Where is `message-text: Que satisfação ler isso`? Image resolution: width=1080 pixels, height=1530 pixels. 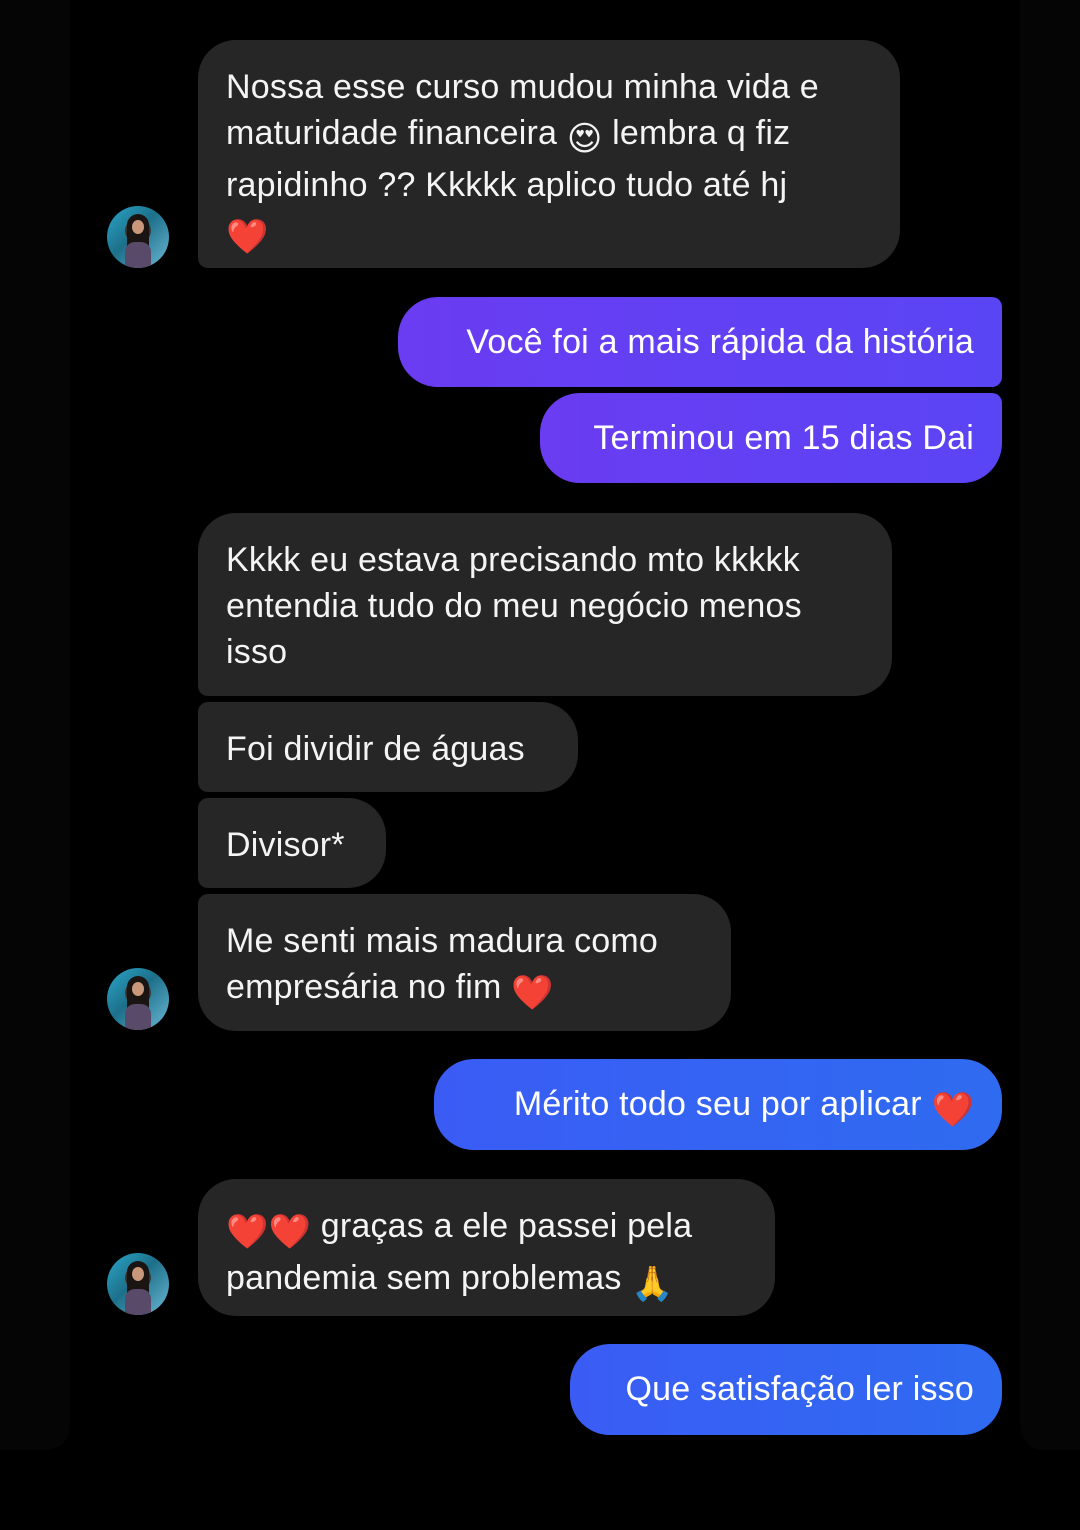 message-text: Que satisfação ler isso is located at coordinates (799, 1389).